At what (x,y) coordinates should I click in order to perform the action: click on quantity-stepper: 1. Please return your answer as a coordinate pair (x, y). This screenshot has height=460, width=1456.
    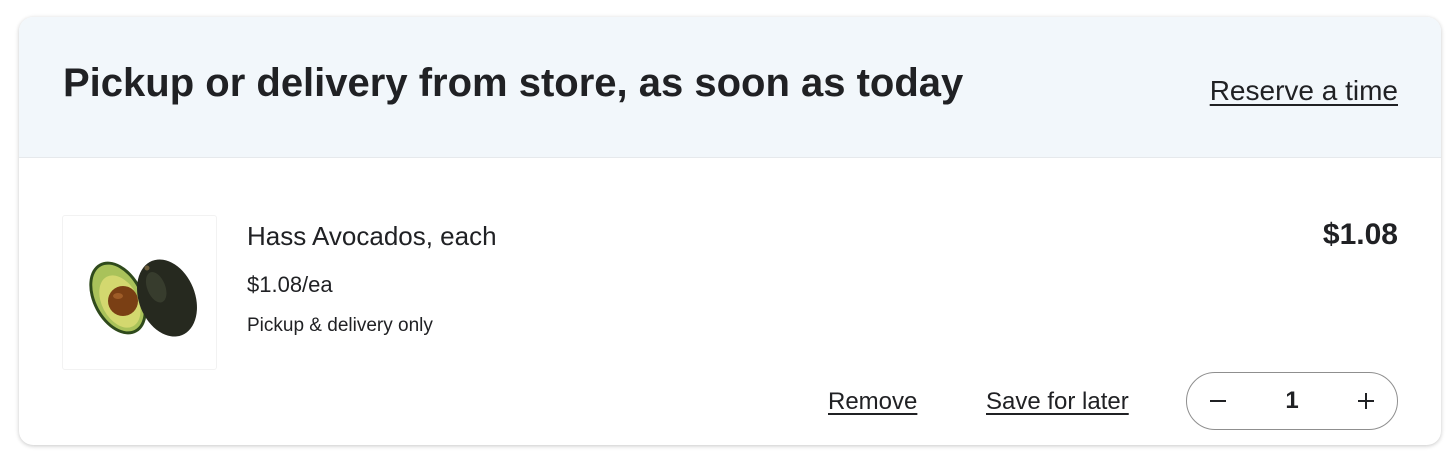
    Looking at the image, I should click on (1292, 401).